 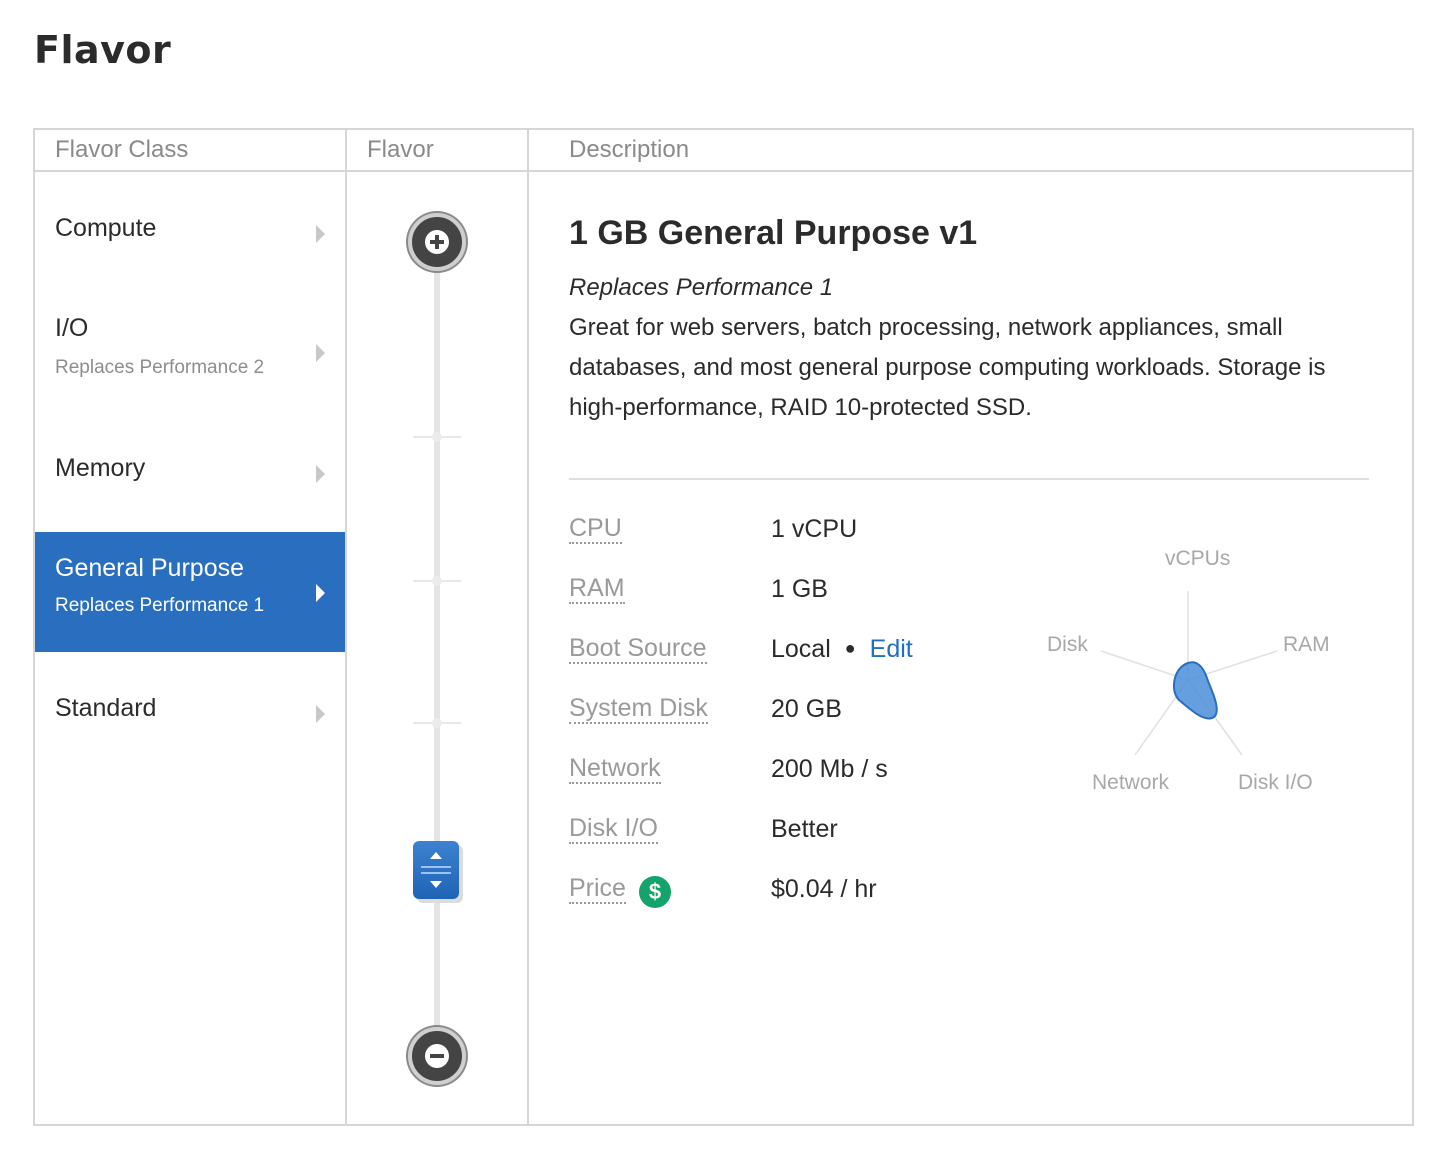 I want to click on spec-value-system-disk: 20 GB, so click(x=806, y=709).